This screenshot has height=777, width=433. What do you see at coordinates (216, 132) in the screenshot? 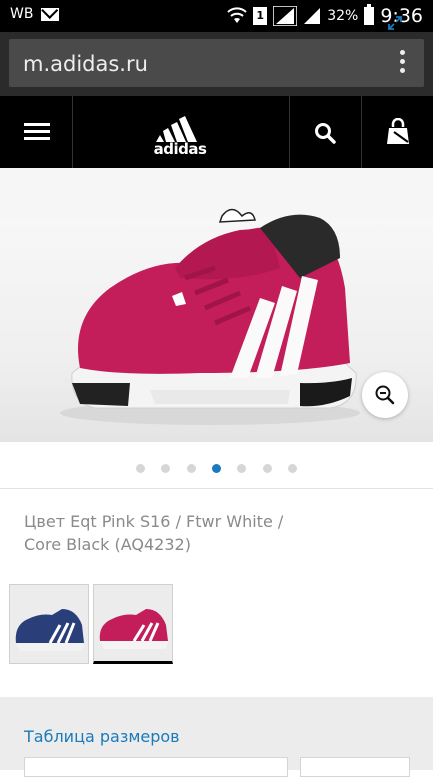
I see `site-header: adidas` at bounding box center [216, 132].